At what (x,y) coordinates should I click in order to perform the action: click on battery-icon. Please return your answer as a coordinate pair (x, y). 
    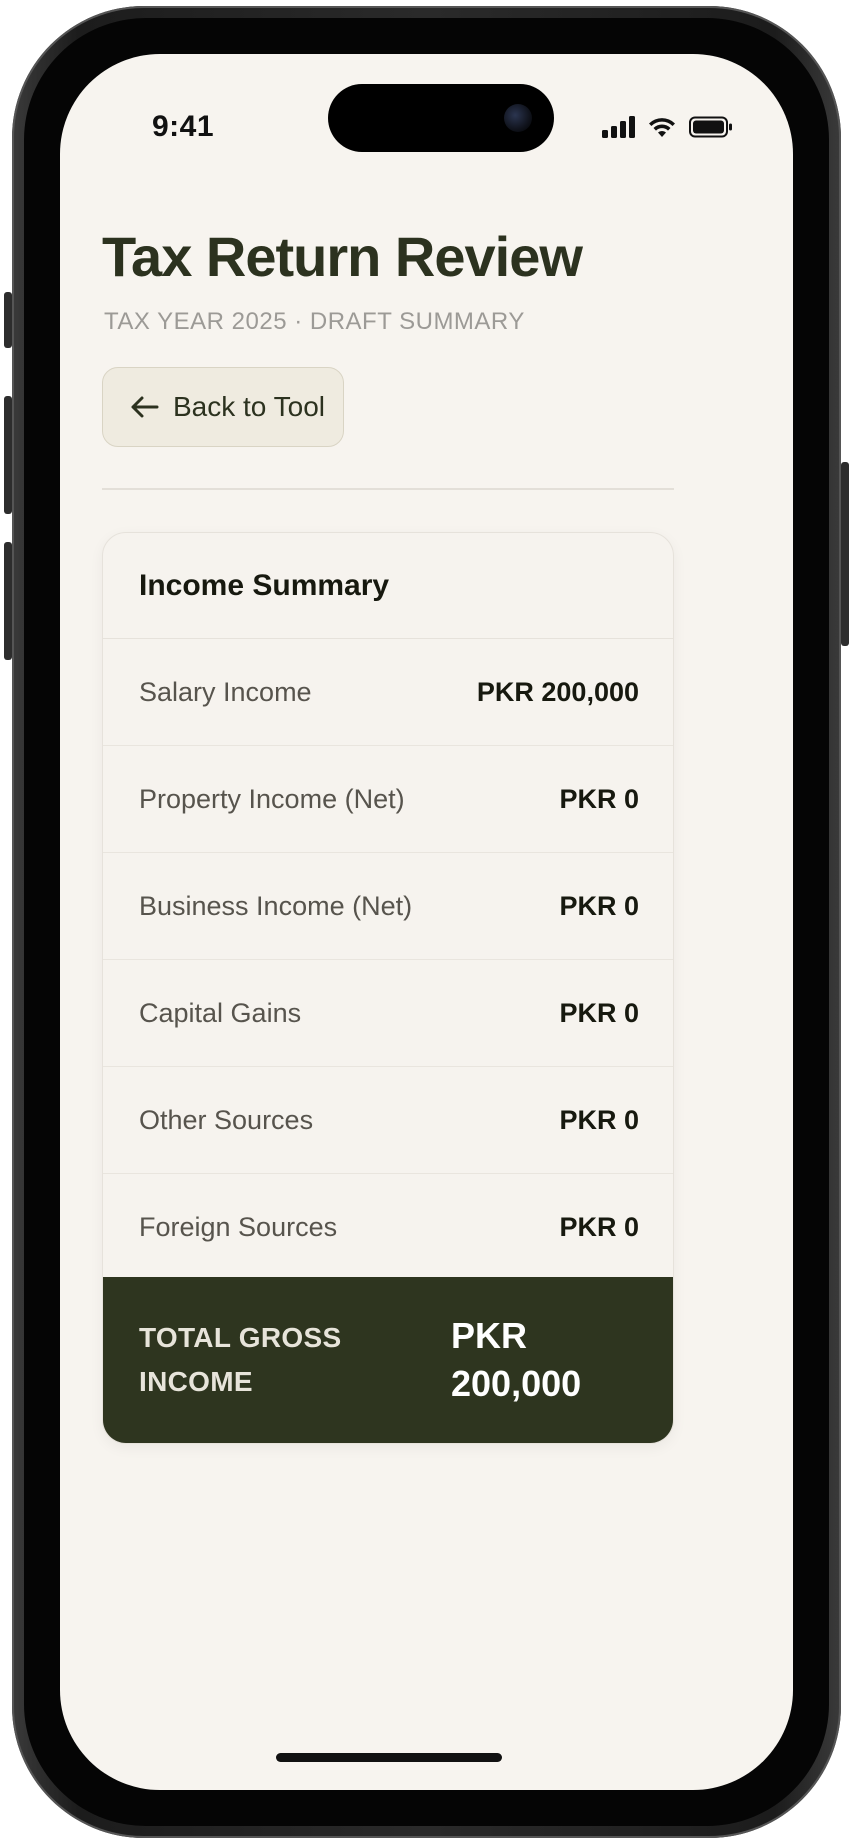
    Looking at the image, I should click on (710, 127).